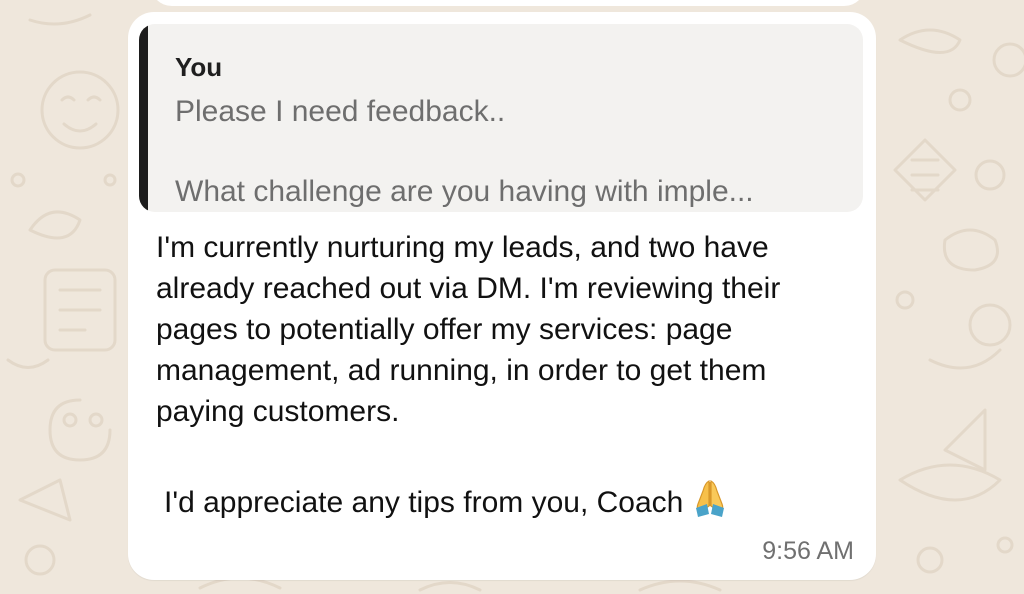  I want to click on quote-accent-bar, so click(143, 118).